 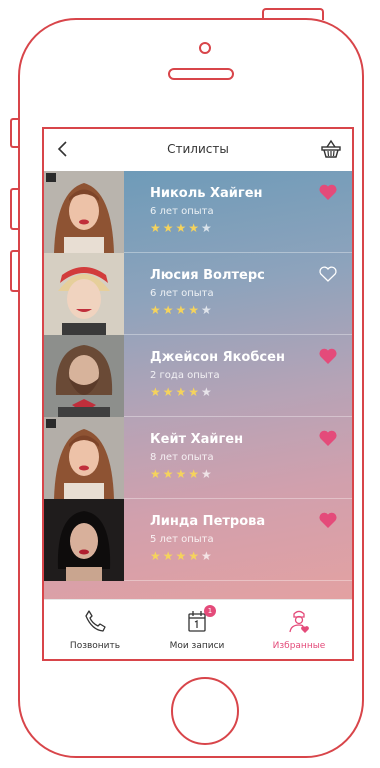 What do you see at coordinates (217, 357) in the screenshot?
I see `stylist-name: Джейсон Якобсен` at bounding box center [217, 357].